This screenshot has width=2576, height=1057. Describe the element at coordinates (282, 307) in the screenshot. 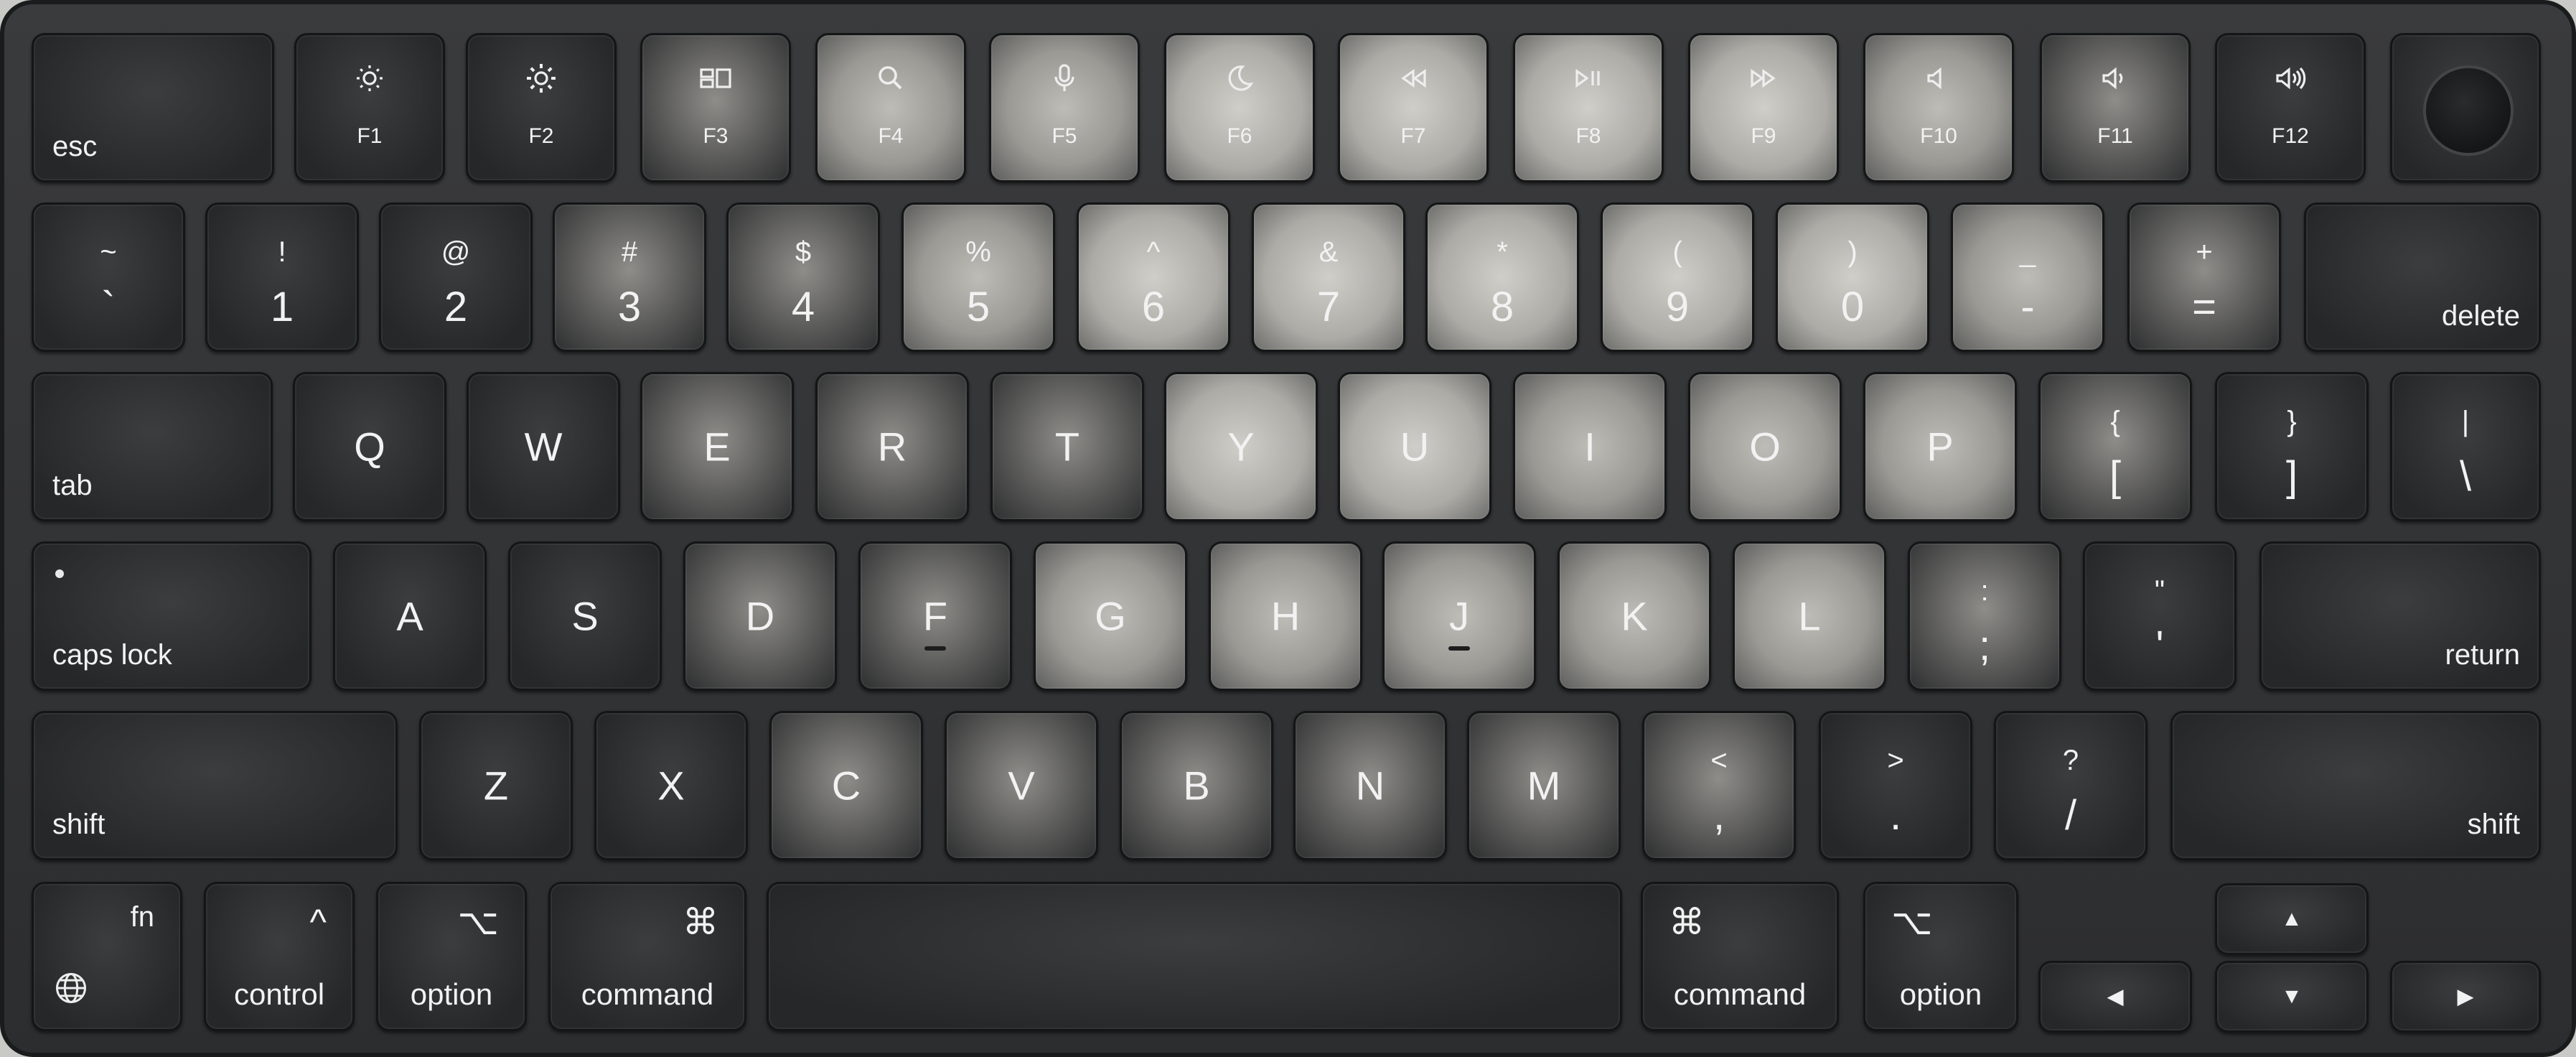

I see `key-base-symbol: 1` at that location.